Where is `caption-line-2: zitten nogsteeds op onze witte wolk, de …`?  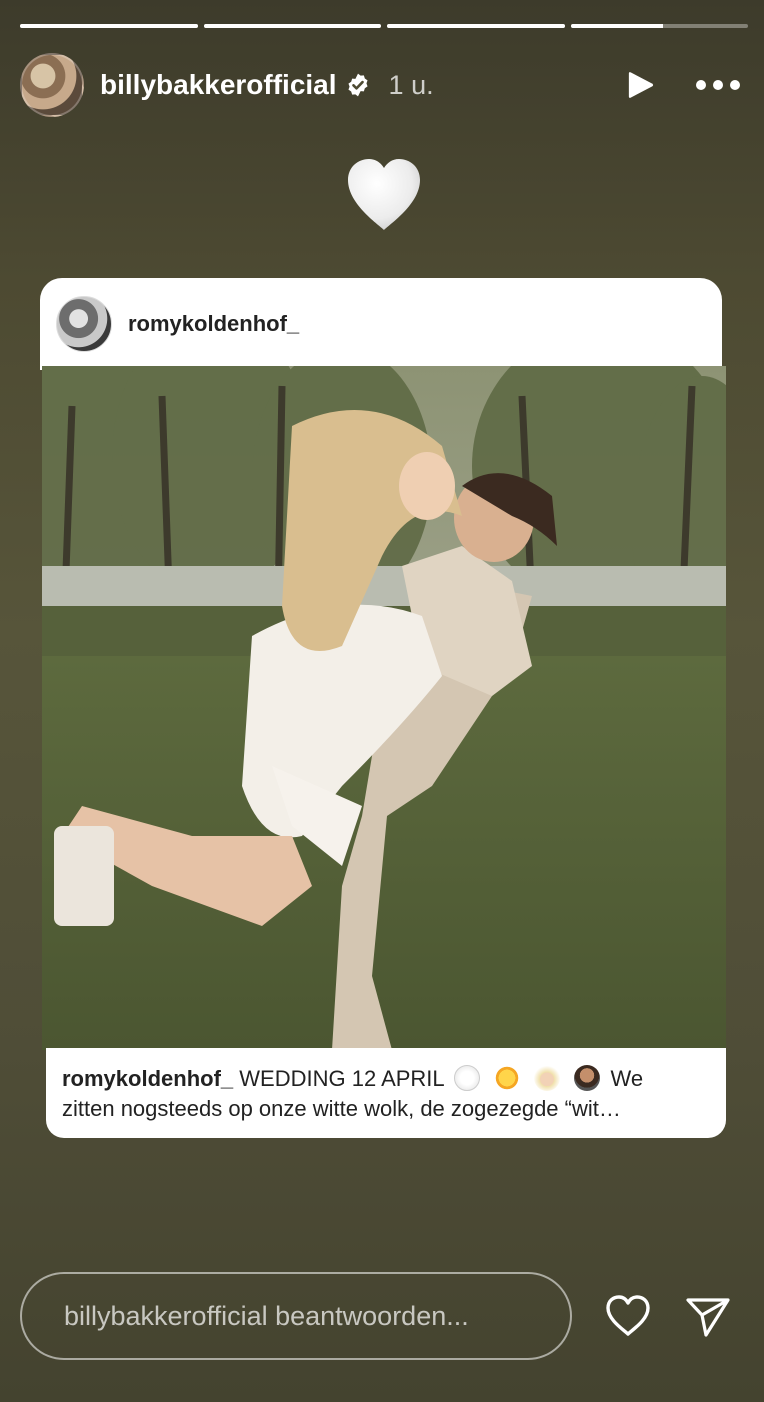 caption-line-2: zitten nogsteeds op onze witte wolk, de … is located at coordinates (341, 1108).